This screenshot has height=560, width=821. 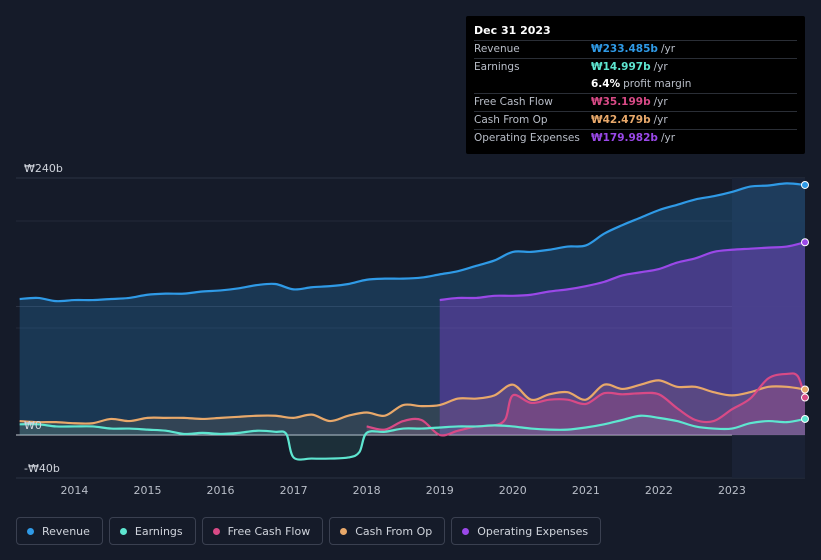 What do you see at coordinates (43, 168) in the screenshot?
I see `y-tick-label: ₩240b` at bounding box center [43, 168].